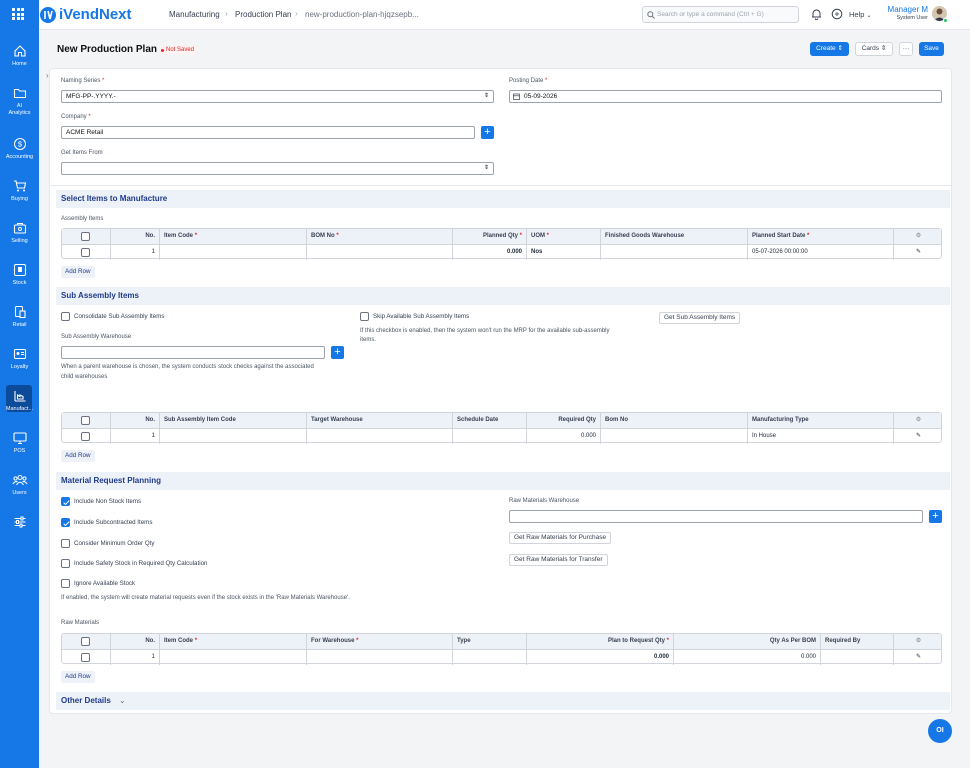 This screenshot has height=768, width=970. Describe the element at coordinates (673, 252) in the screenshot. I see `cell-fg-warehouse` at that location.